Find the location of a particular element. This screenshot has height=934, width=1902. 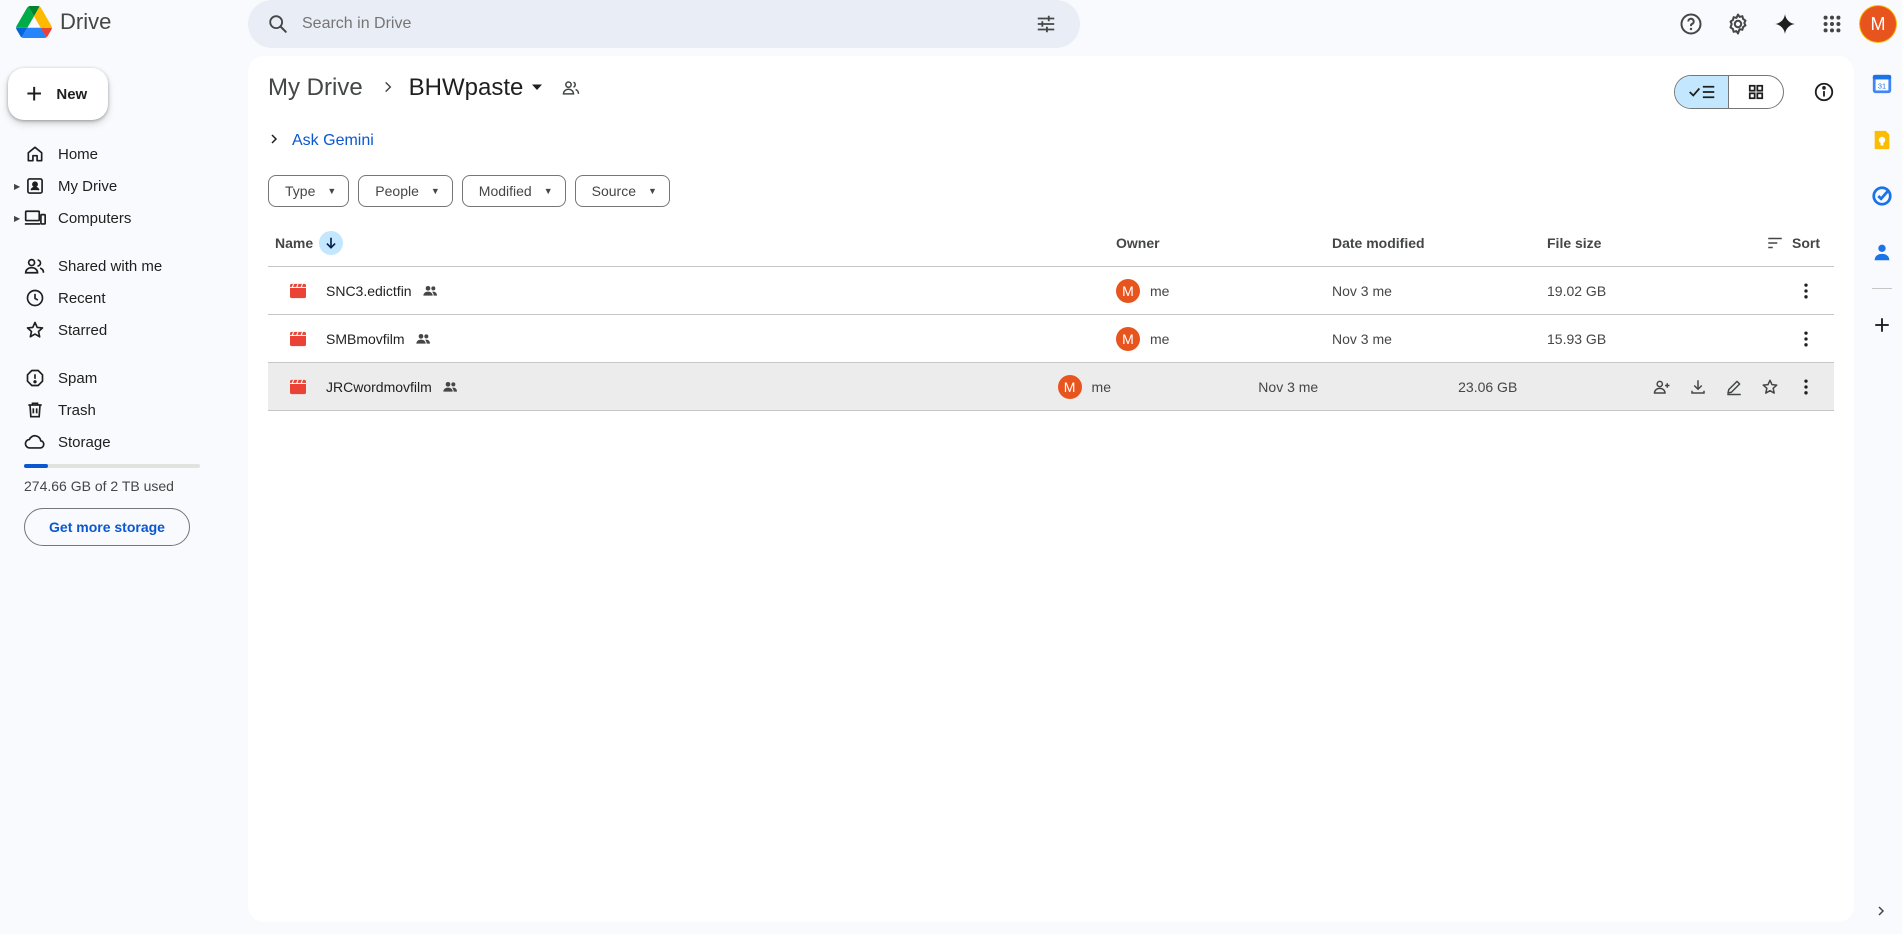

sidebar-item-starred: Starred is located at coordinates (124, 330).